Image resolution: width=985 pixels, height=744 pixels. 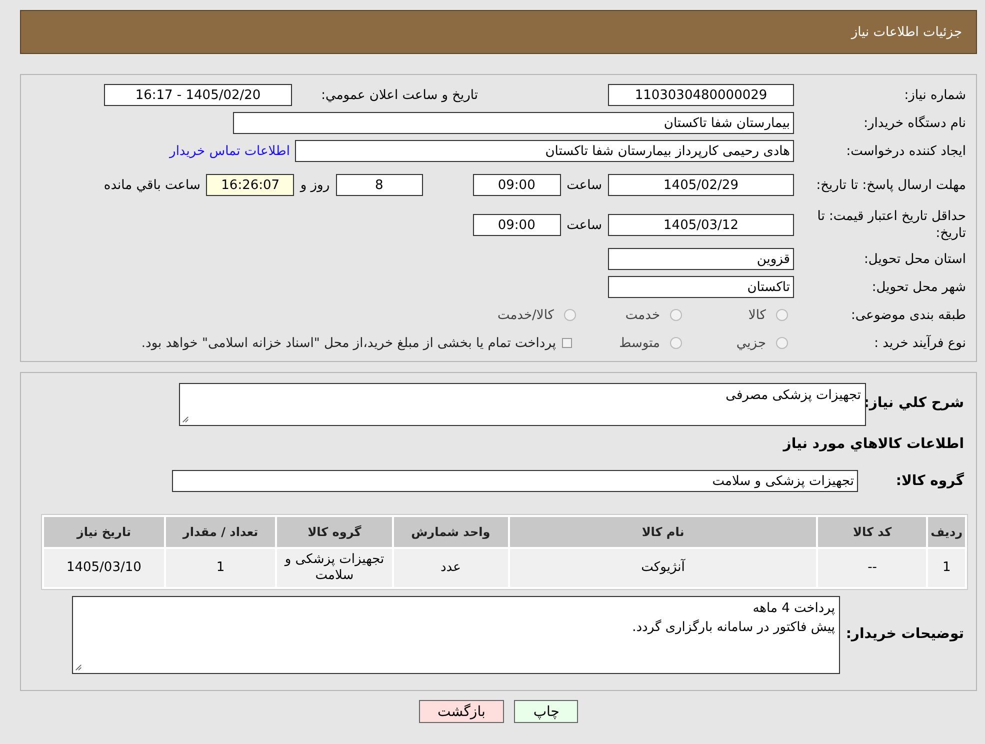 I want to click on days-field: 8, so click(x=379, y=185).